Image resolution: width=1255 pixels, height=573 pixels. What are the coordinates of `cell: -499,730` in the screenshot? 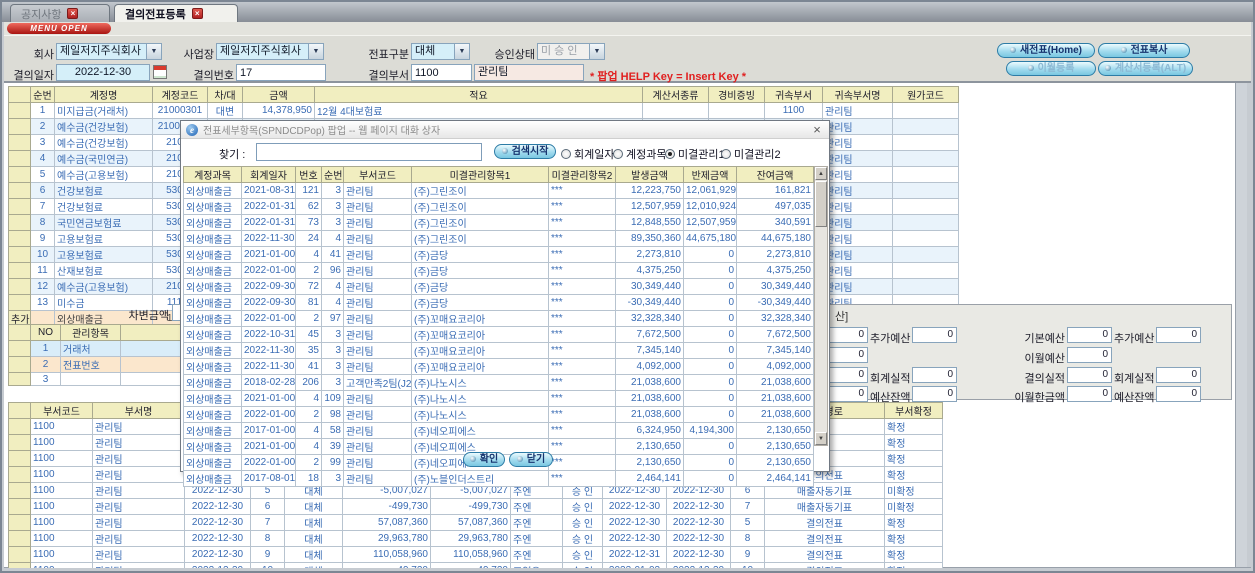 It's located at (470, 506).